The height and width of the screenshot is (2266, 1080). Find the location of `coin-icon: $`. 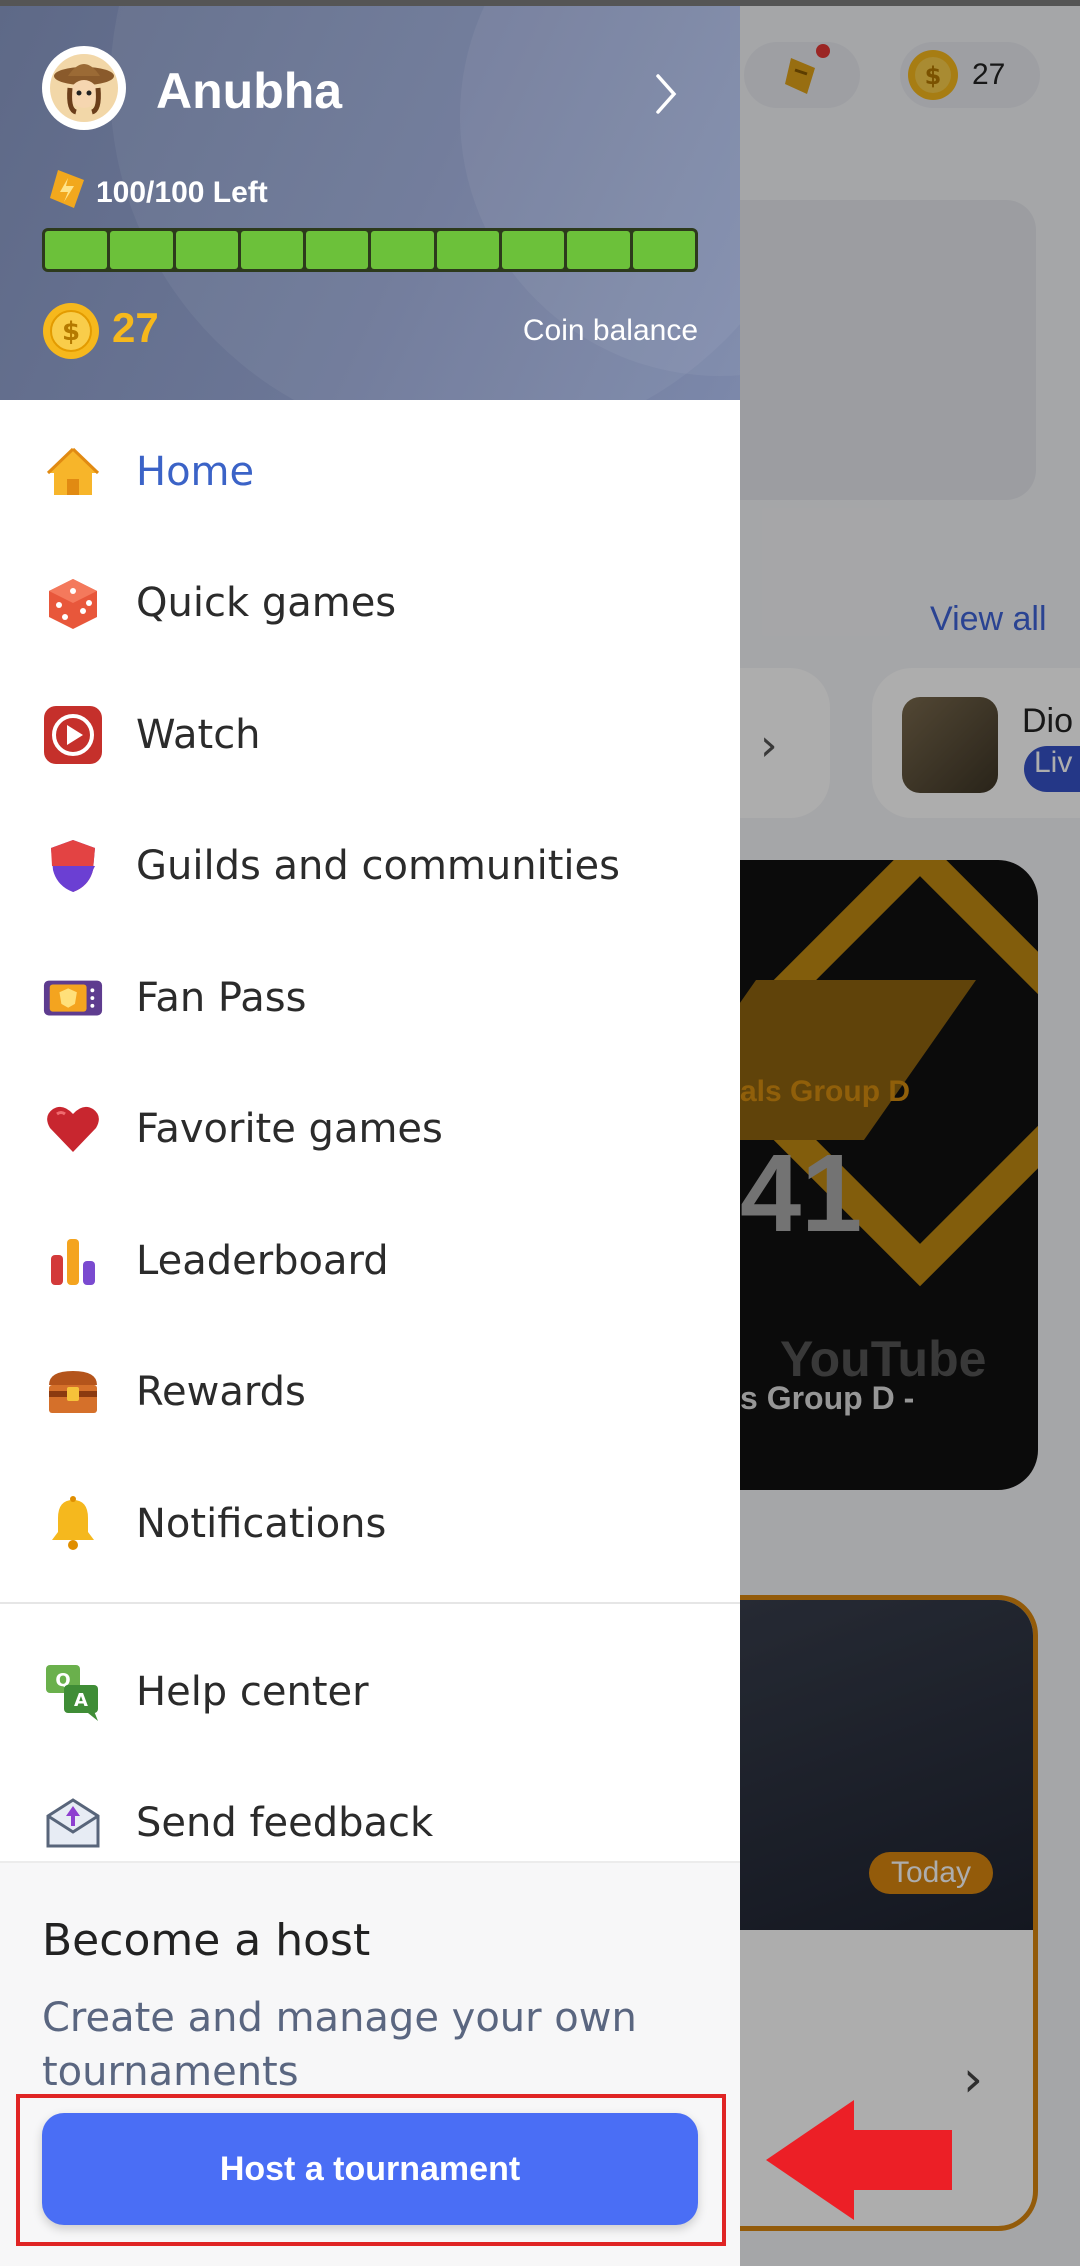

coin-icon: $ is located at coordinates (71, 331).